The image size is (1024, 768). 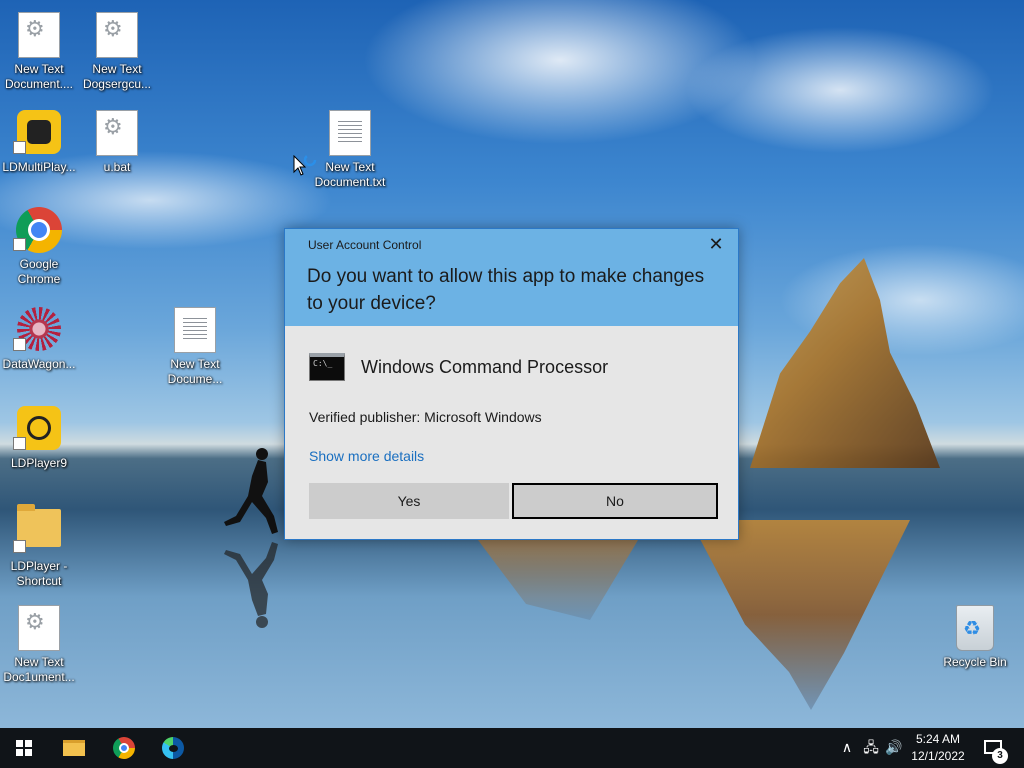 I want to click on desktop-icon-label: New Text Document.txt, so click(x=350, y=174).